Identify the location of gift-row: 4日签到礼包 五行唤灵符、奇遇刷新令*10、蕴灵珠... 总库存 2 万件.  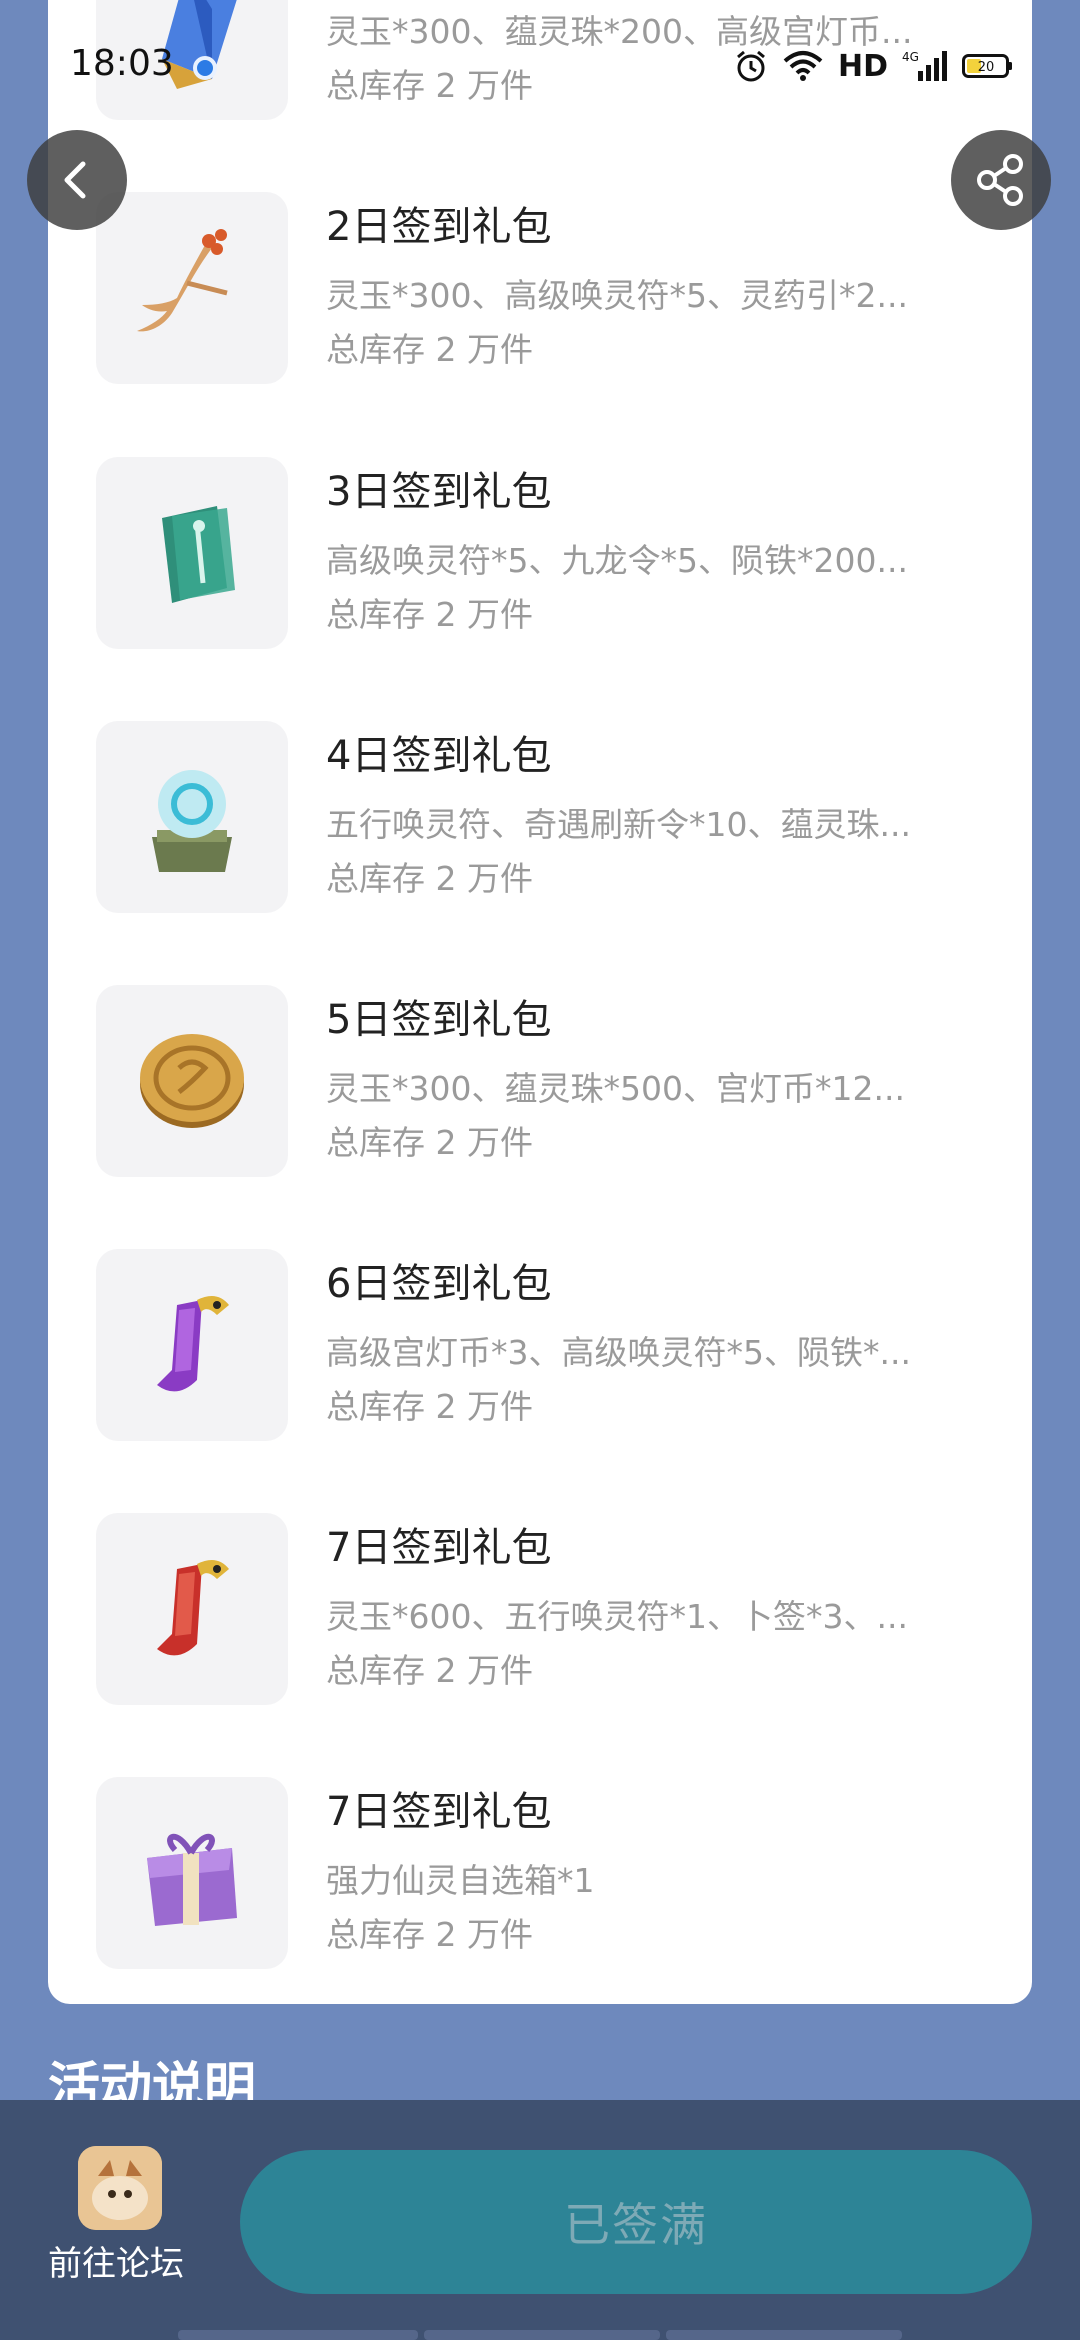
(540, 853).